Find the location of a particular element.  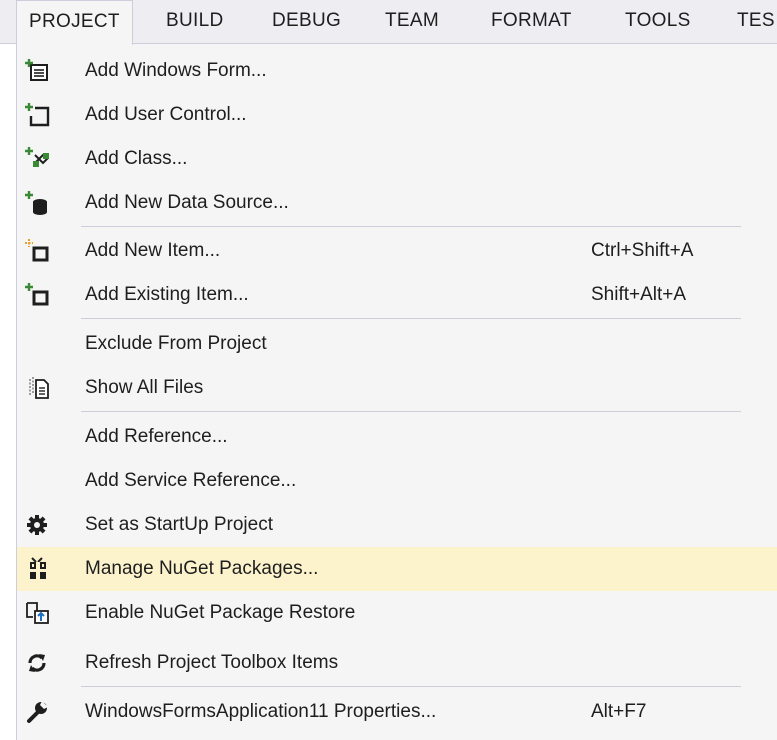

nuget-package-icon is located at coordinates (38, 569).